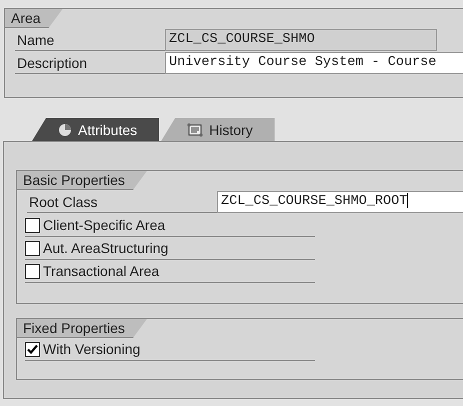 The height and width of the screenshot is (406, 463). I want to click on pie-chart-icon, so click(65, 129).